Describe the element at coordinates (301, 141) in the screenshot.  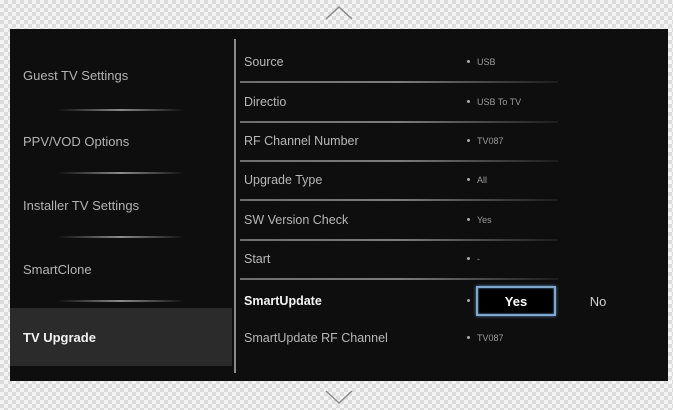
I see `option-label: RF Channel Number` at that location.